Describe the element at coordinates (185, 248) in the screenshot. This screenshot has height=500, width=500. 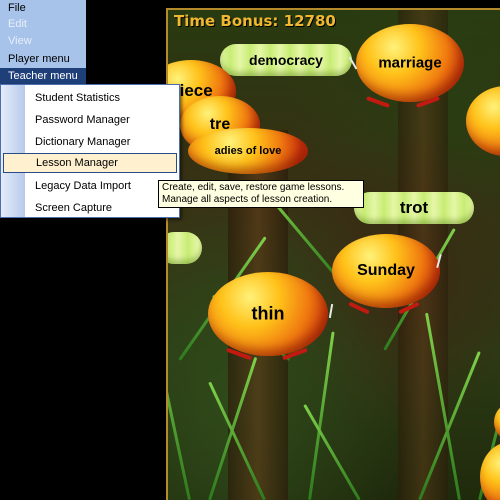
I see `caterpillar-fragment` at that location.